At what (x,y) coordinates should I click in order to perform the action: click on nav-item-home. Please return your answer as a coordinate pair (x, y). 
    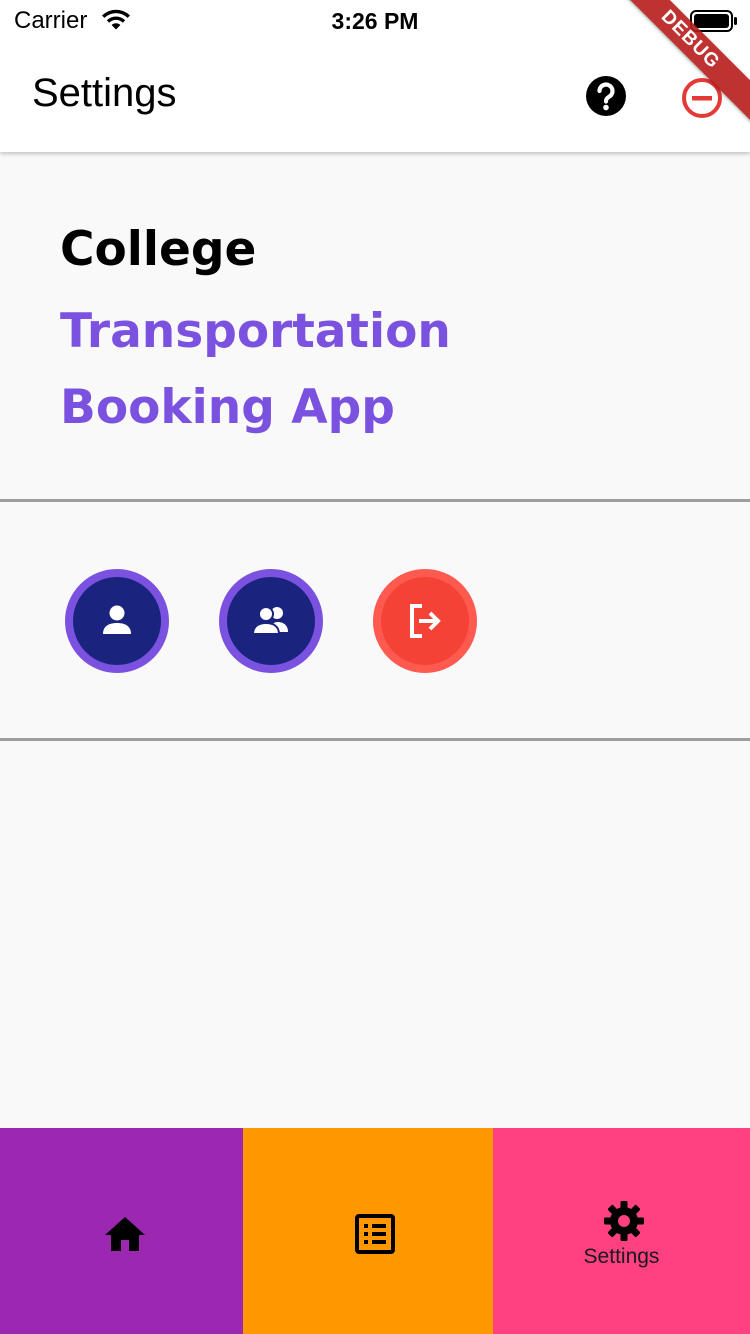
    Looking at the image, I should click on (121, 1231).